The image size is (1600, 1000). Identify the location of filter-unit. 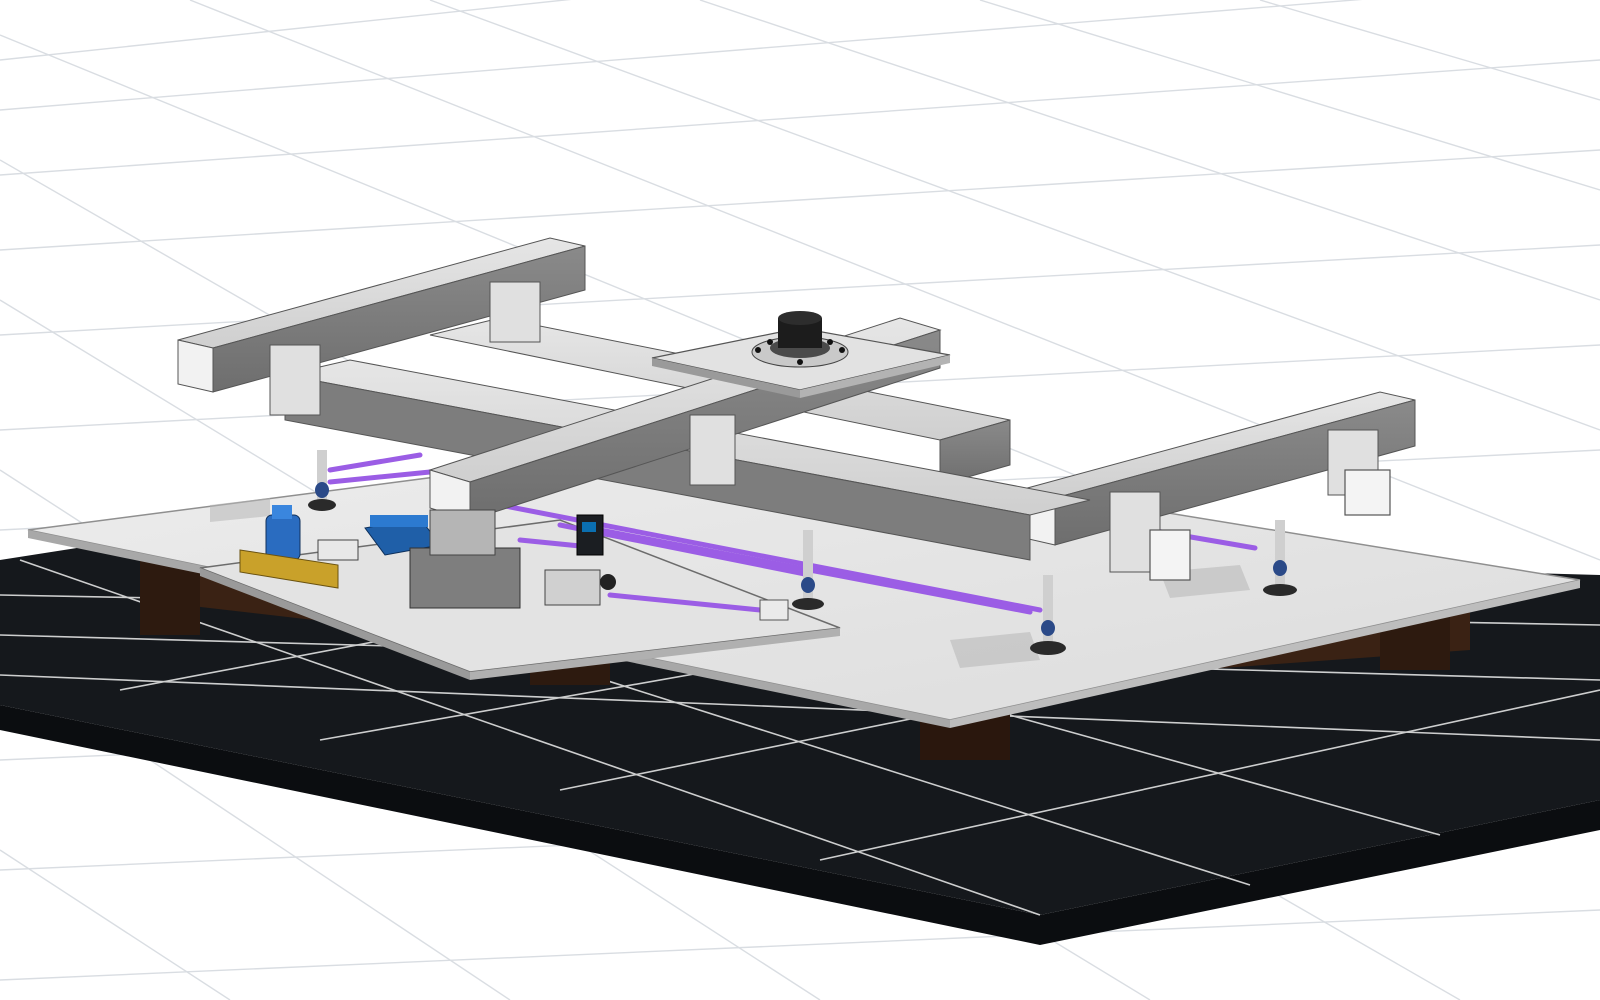
(338, 550).